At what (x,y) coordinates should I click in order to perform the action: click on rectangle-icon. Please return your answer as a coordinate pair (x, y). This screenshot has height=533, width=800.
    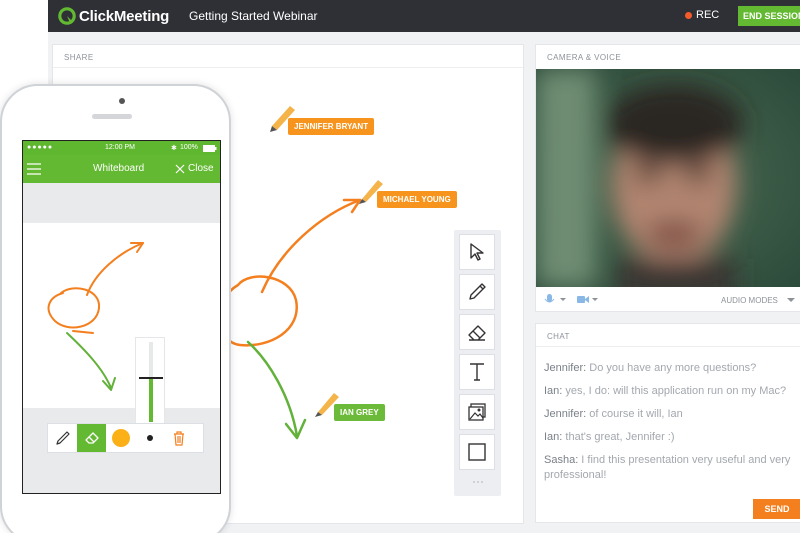
    Looking at the image, I should click on (477, 452).